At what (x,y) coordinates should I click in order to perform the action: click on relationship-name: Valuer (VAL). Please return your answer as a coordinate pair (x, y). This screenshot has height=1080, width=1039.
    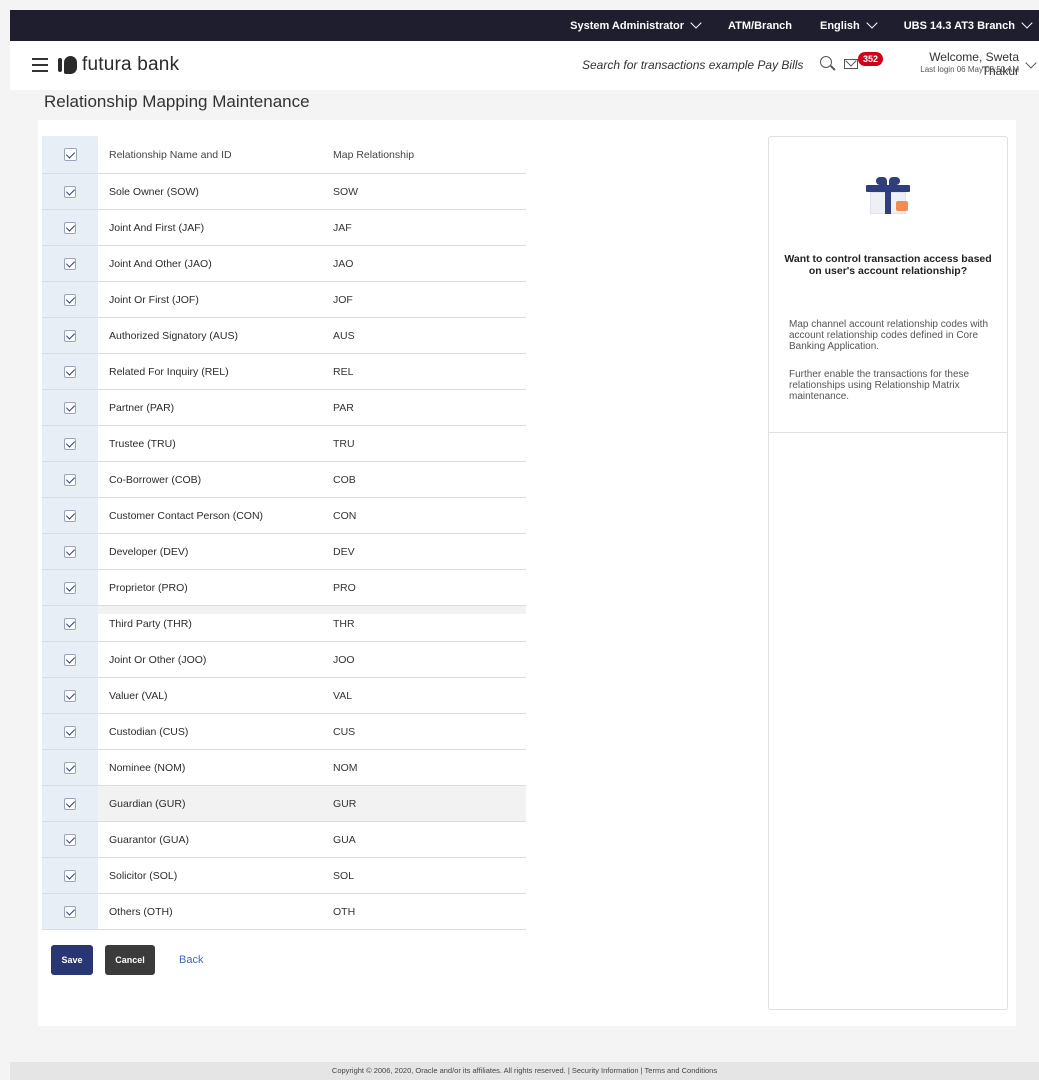
    Looking at the image, I should click on (138, 695).